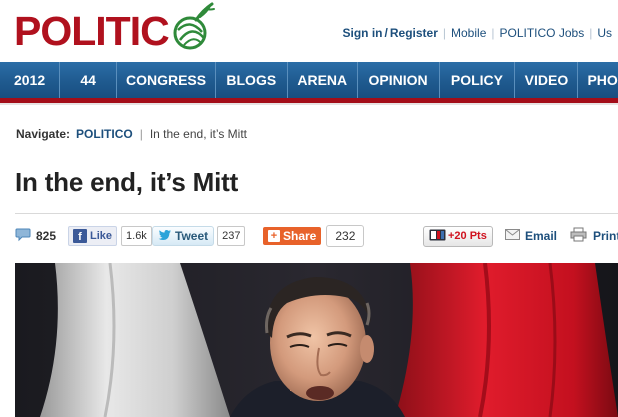  What do you see at coordinates (399, 80) in the screenshot?
I see `nav-item-opinion: OPINION` at bounding box center [399, 80].